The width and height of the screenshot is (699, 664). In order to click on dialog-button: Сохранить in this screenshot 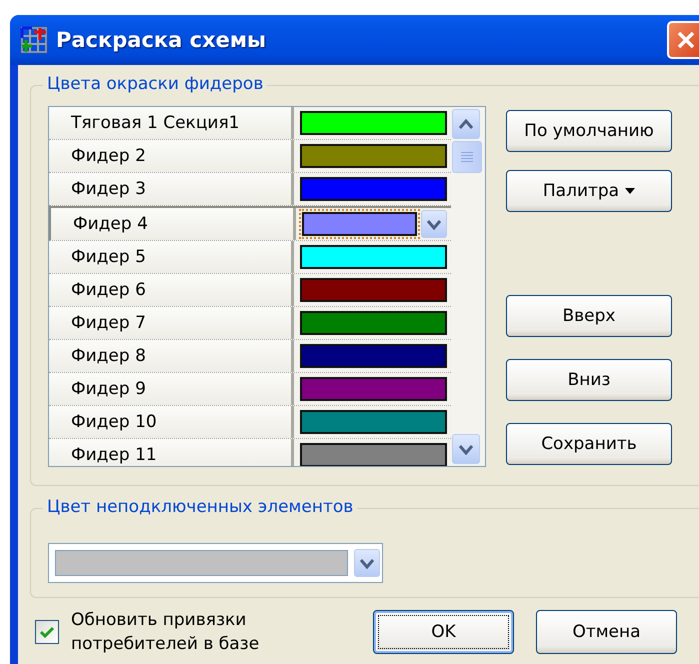, I will do `click(589, 444)`.